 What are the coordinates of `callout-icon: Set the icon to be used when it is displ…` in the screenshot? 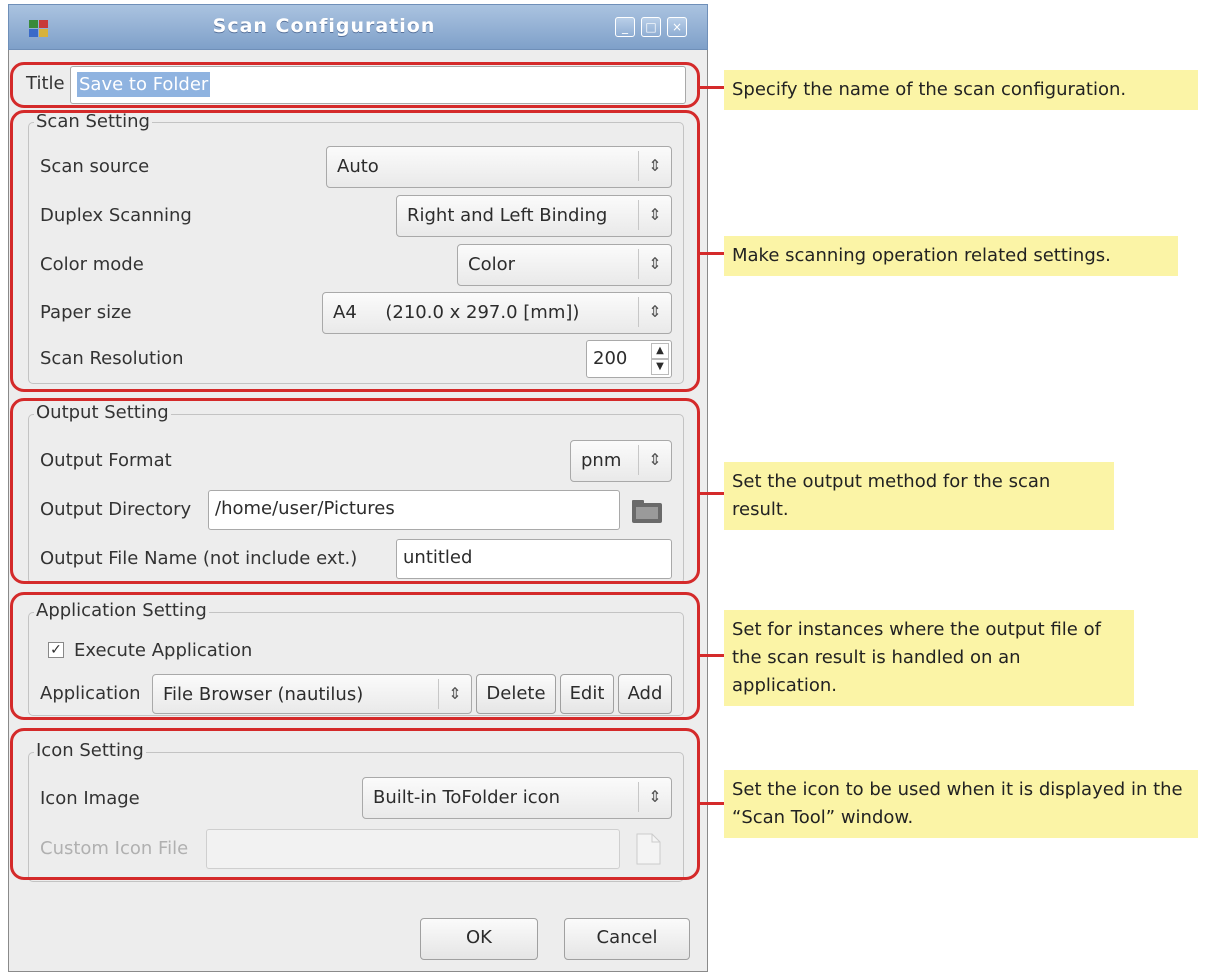 It's located at (961, 804).